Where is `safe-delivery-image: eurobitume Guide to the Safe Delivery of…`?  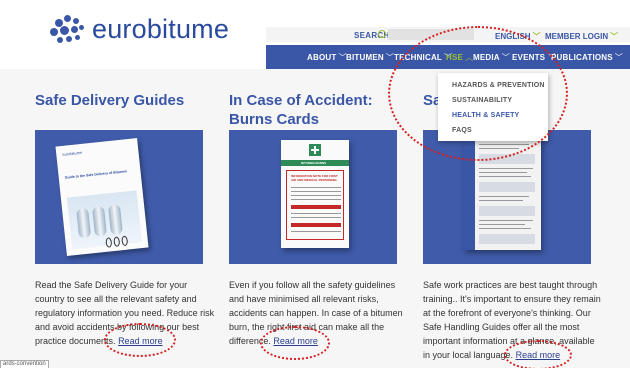
safe-delivery-image: eurobitume Guide to the Safe Delivery of… is located at coordinates (119, 197).